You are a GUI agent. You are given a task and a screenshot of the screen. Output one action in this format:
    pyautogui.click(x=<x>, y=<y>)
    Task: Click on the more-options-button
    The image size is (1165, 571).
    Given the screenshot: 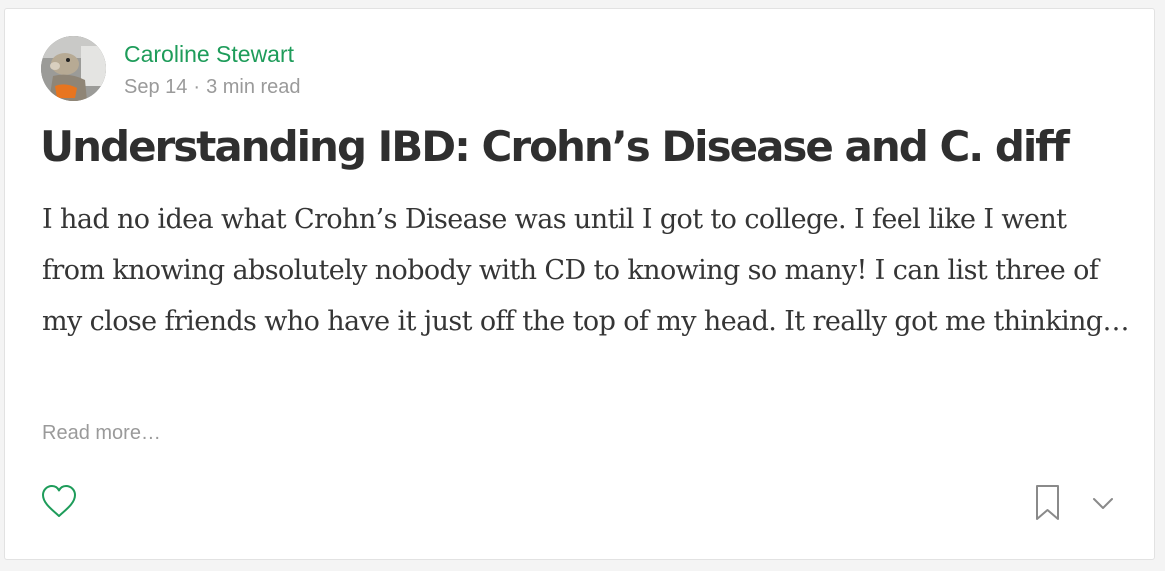 What is the action you would take?
    pyautogui.click(x=1103, y=503)
    